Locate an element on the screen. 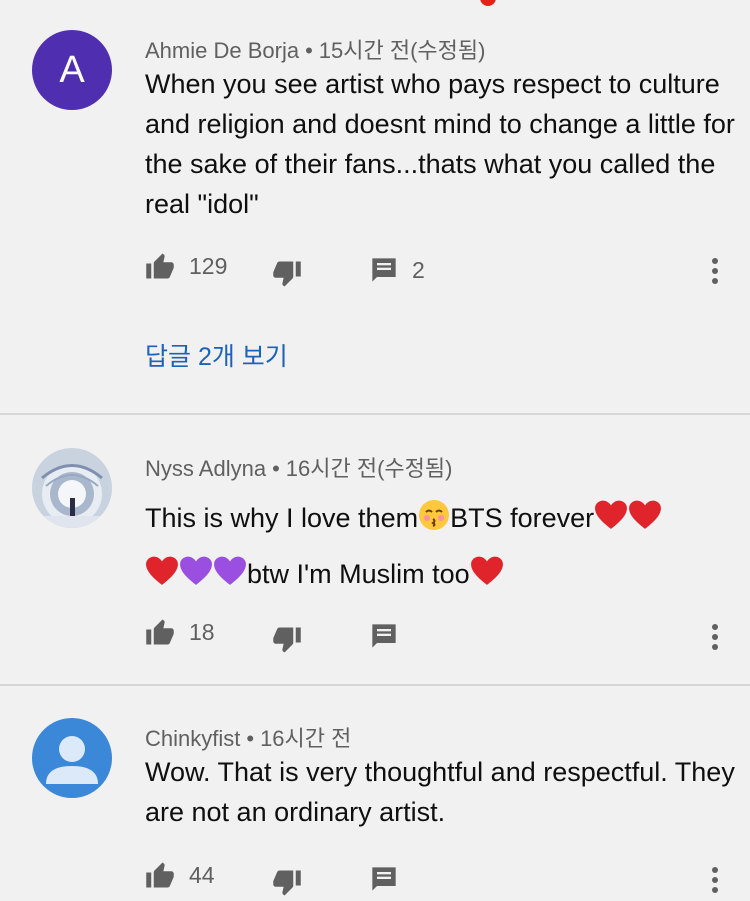 The height and width of the screenshot is (901, 750). like-count: 44 is located at coordinates (202, 874).